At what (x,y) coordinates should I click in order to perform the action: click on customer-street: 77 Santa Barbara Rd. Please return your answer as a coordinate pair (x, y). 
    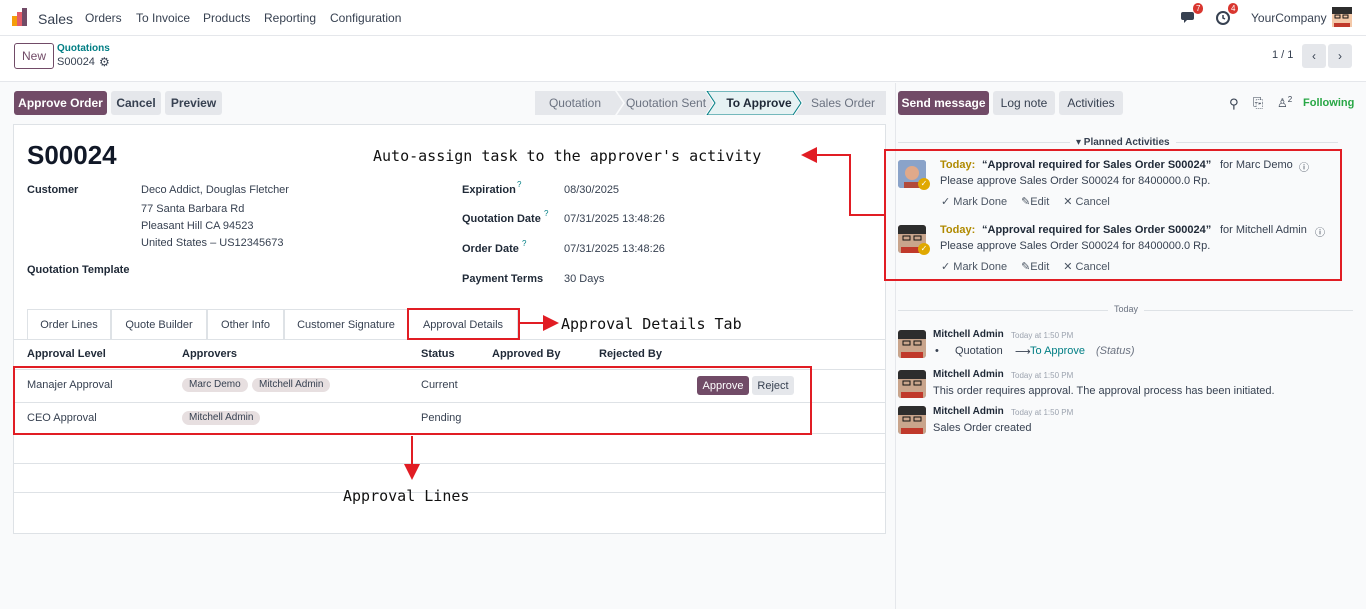
    Looking at the image, I should click on (193, 209).